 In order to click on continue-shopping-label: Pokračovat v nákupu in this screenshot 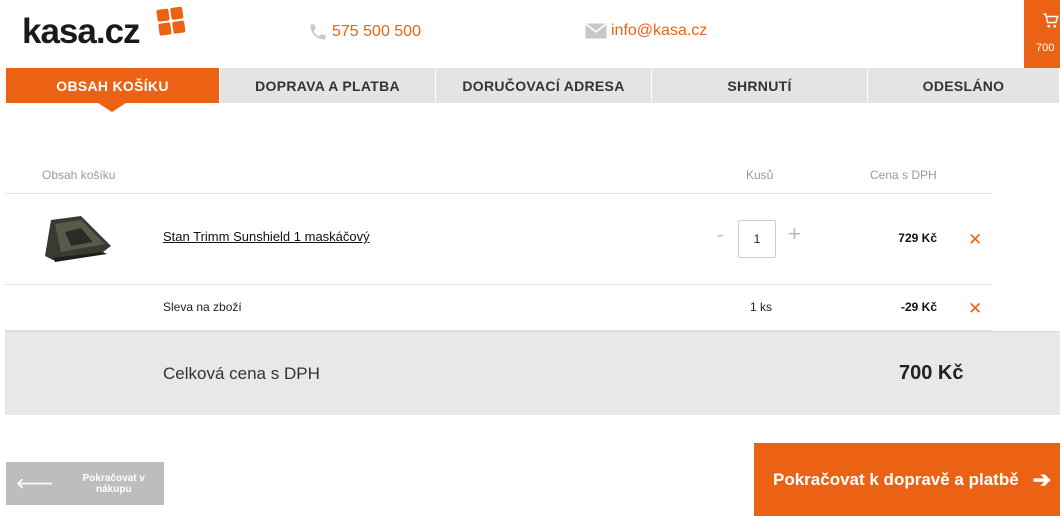, I will do `click(113, 483)`.